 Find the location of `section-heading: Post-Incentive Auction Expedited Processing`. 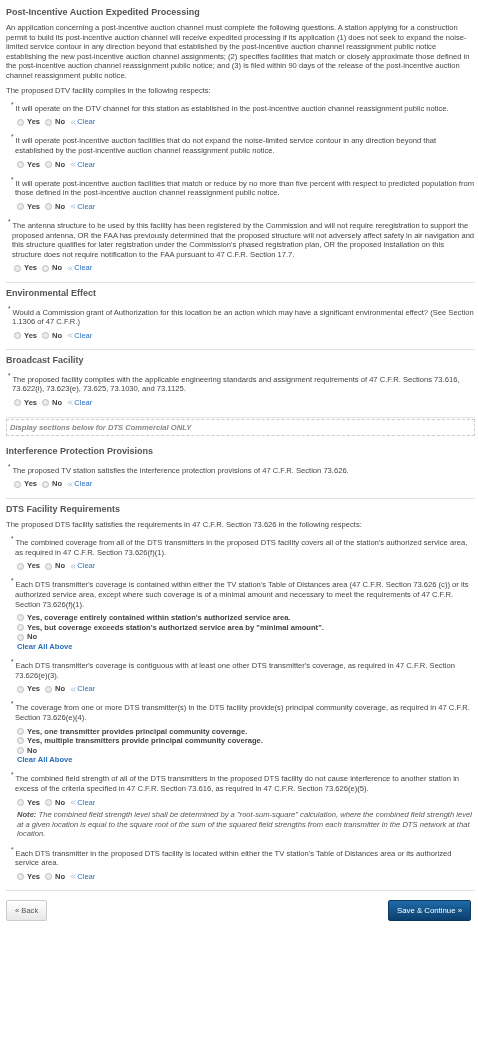

section-heading: Post-Incentive Auction Expedited Processing is located at coordinates (103, 12).